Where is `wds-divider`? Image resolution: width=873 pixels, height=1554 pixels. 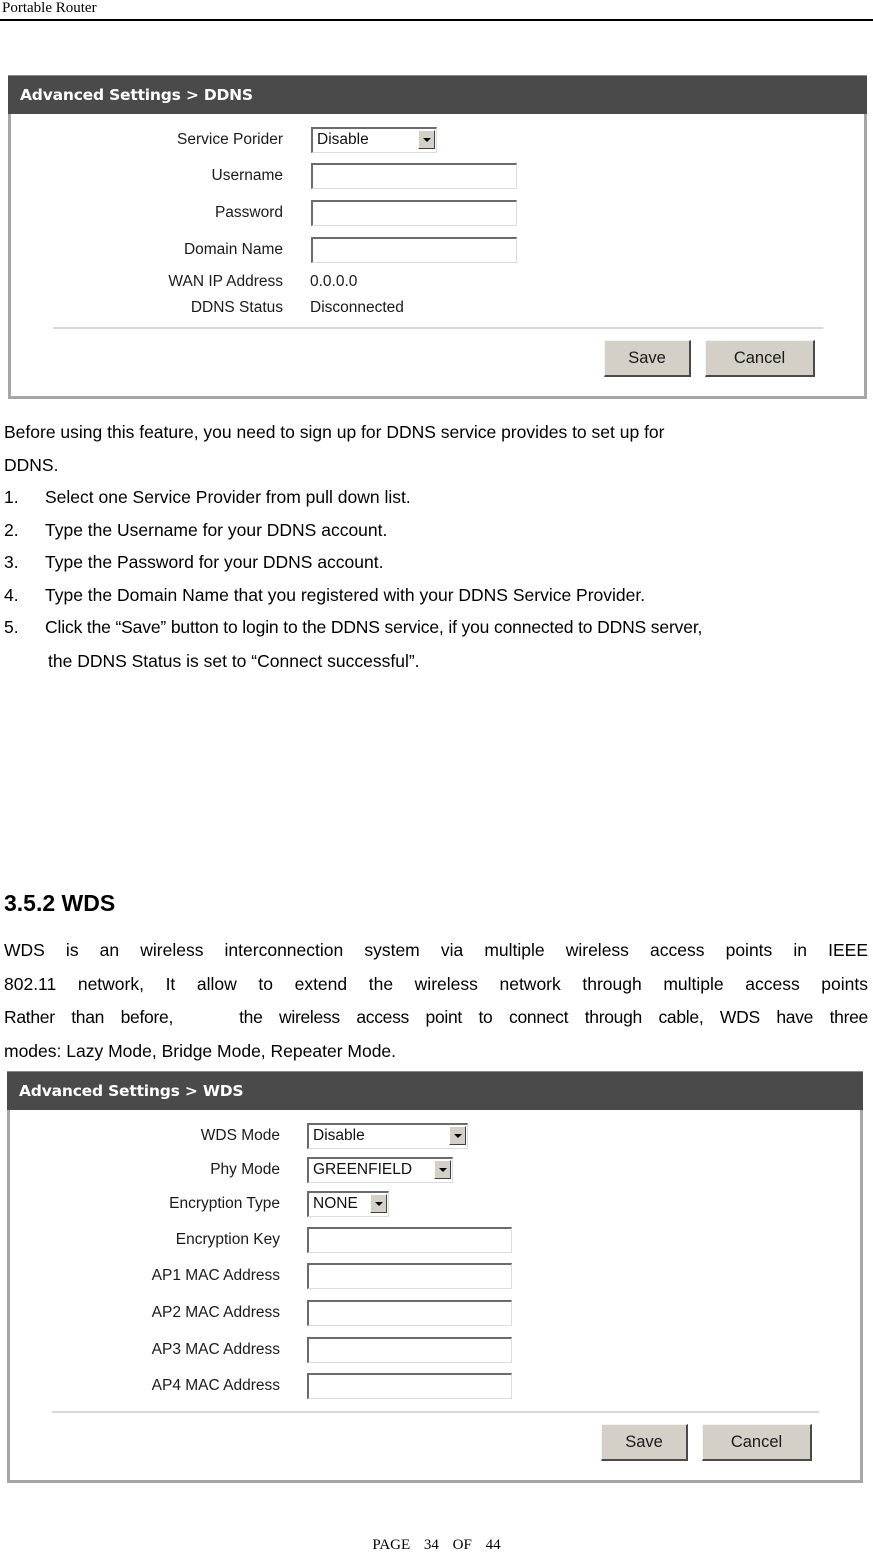 wds-divider is located at coordinates (435, 1412).